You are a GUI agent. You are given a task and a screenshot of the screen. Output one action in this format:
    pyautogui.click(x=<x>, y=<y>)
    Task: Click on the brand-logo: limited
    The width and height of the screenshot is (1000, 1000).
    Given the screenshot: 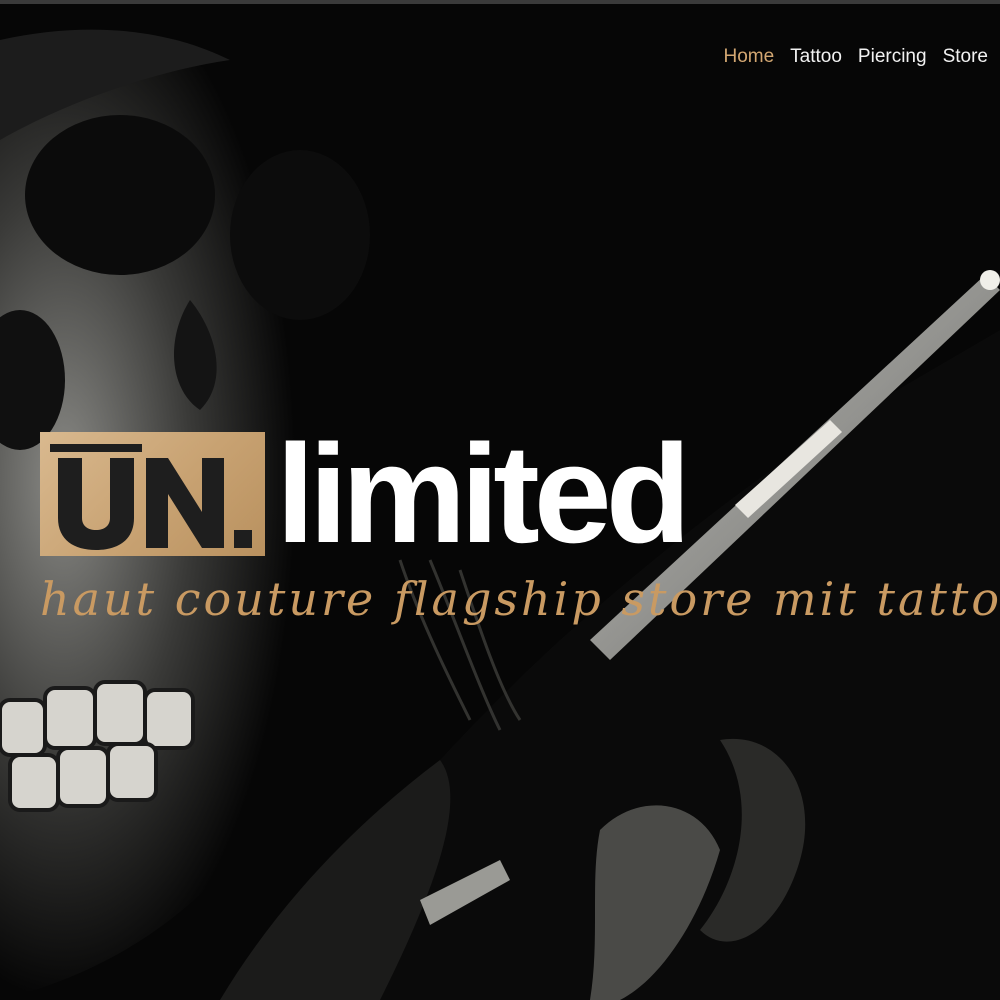 What is the action you would take?
    pyautogui.click(x=365, y=494)
    